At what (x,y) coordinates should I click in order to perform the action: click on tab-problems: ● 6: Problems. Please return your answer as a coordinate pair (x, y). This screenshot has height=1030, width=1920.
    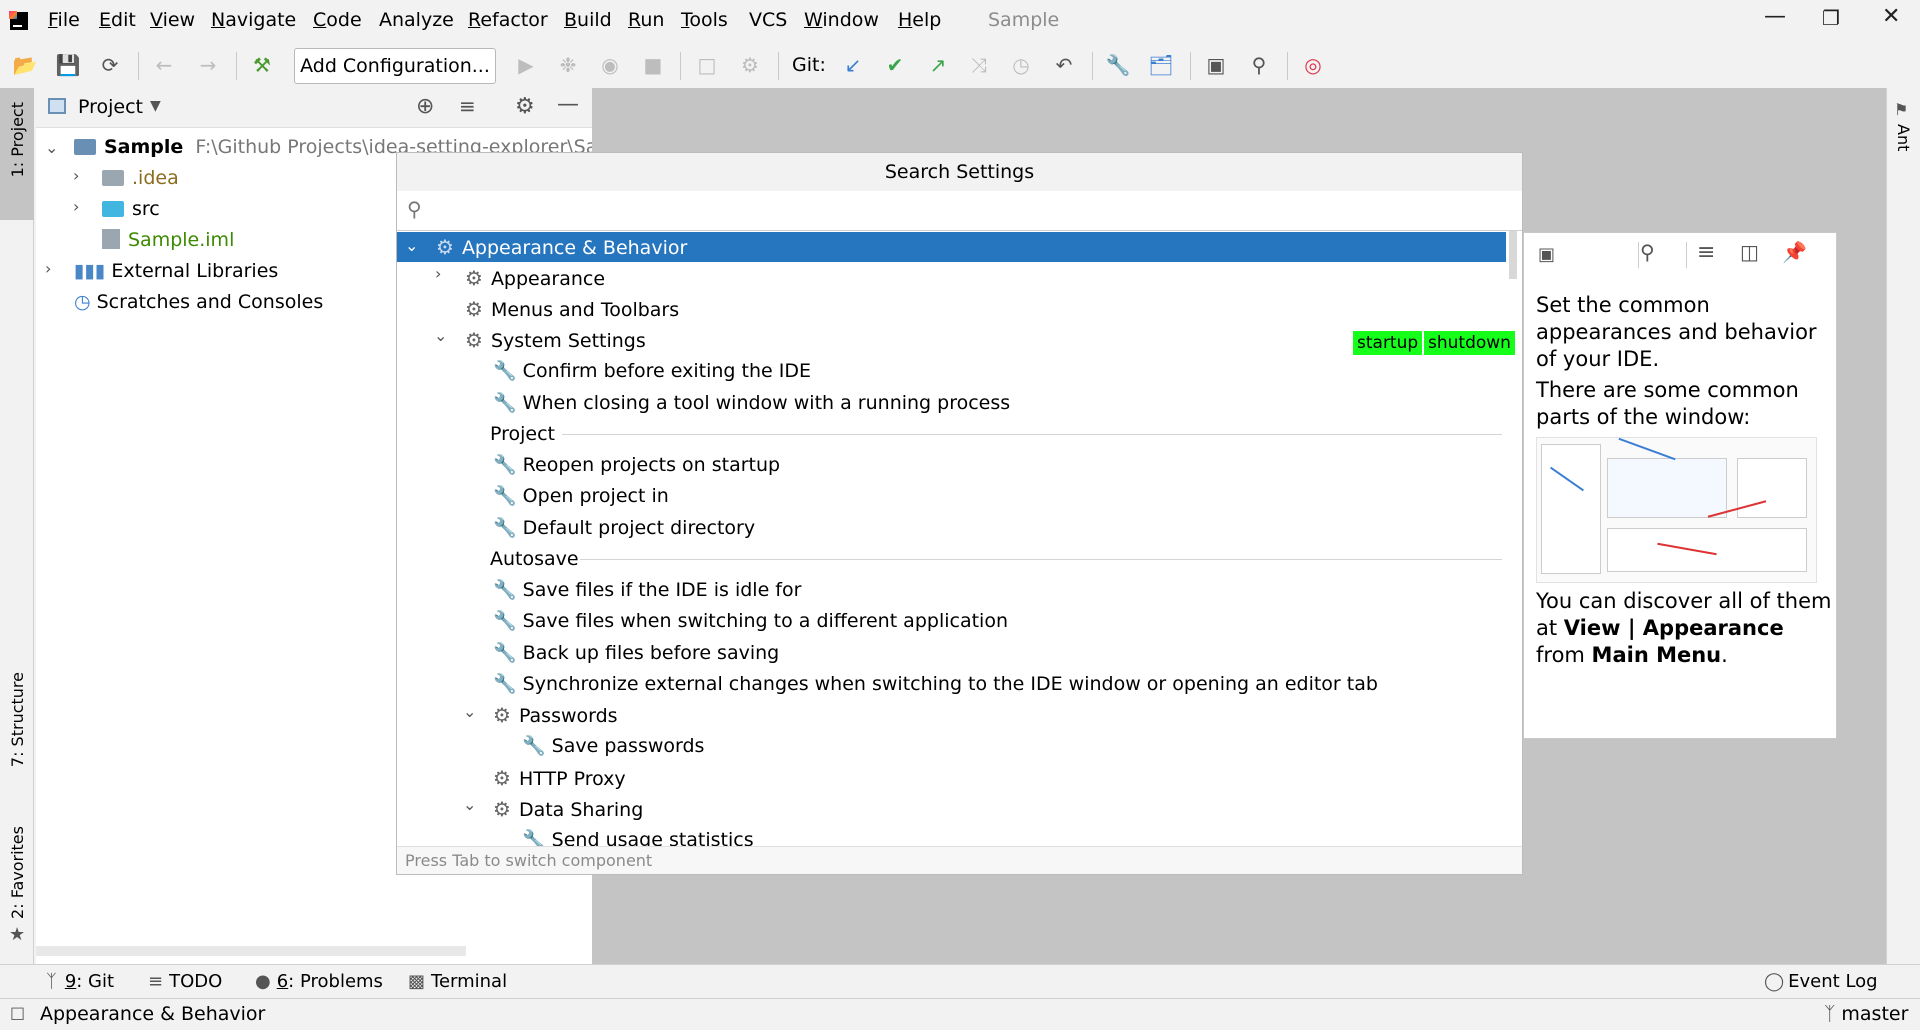
    Looking at the image, I should click on (319, 981).